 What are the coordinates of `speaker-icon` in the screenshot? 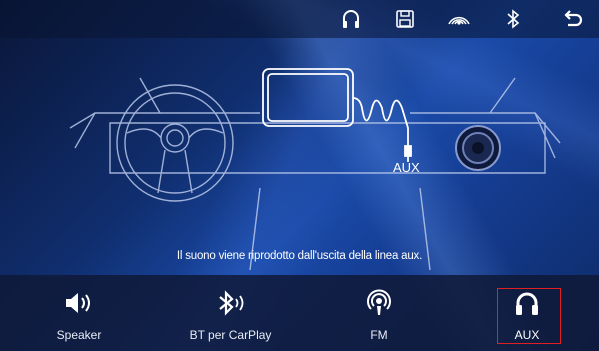 It's located at (79, 303).